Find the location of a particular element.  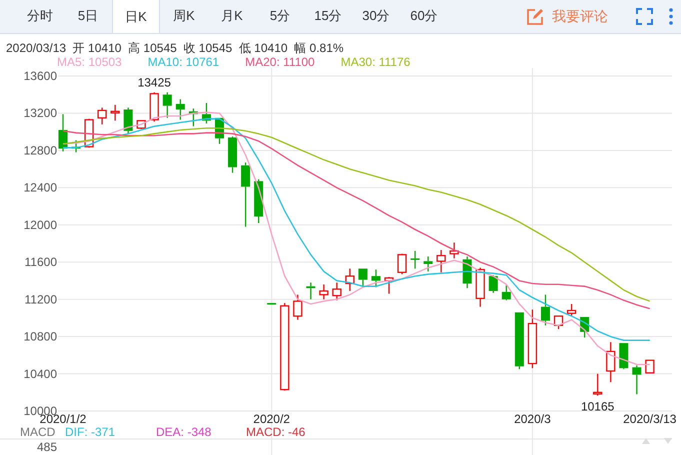

y-axis-label: 11600 is located at coordinates (40, 262).